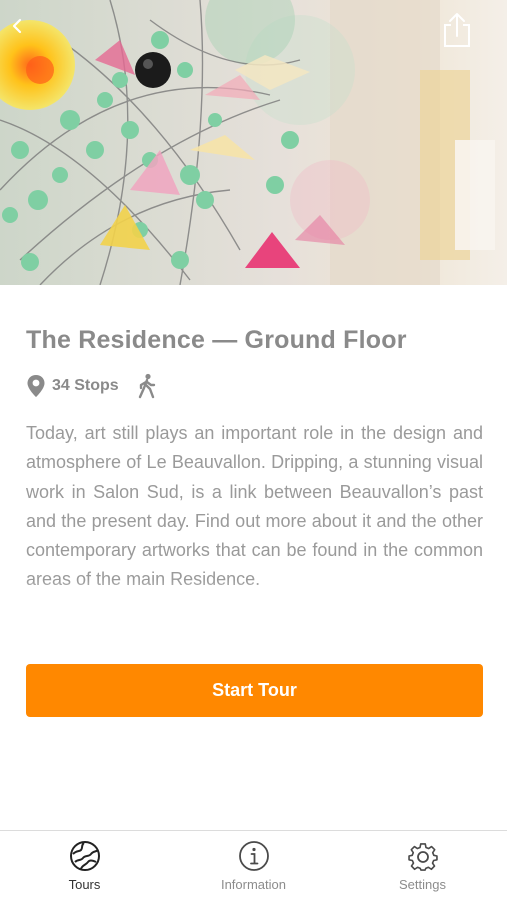  I want to click on tab-label: Information, so click(253, 884).